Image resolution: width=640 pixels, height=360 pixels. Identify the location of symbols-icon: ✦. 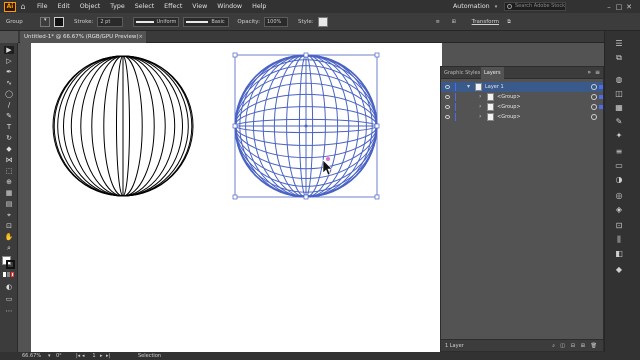
(619, 135).